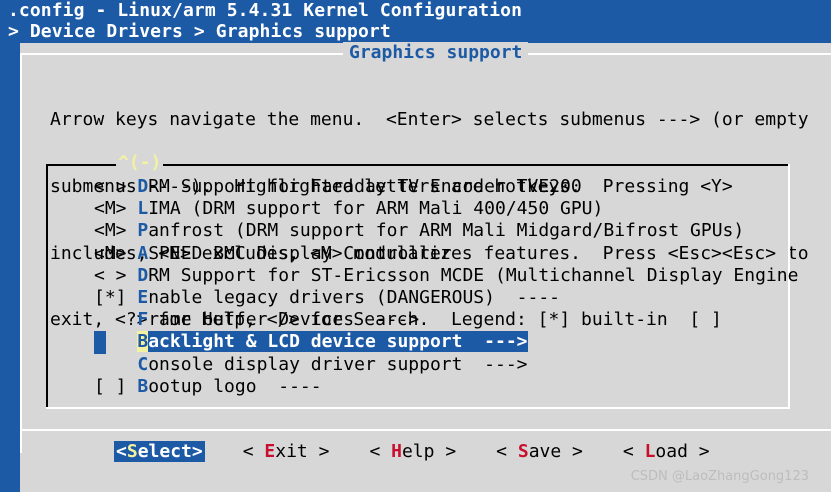  I want to click on button-label: elp >, so click(429, 451).